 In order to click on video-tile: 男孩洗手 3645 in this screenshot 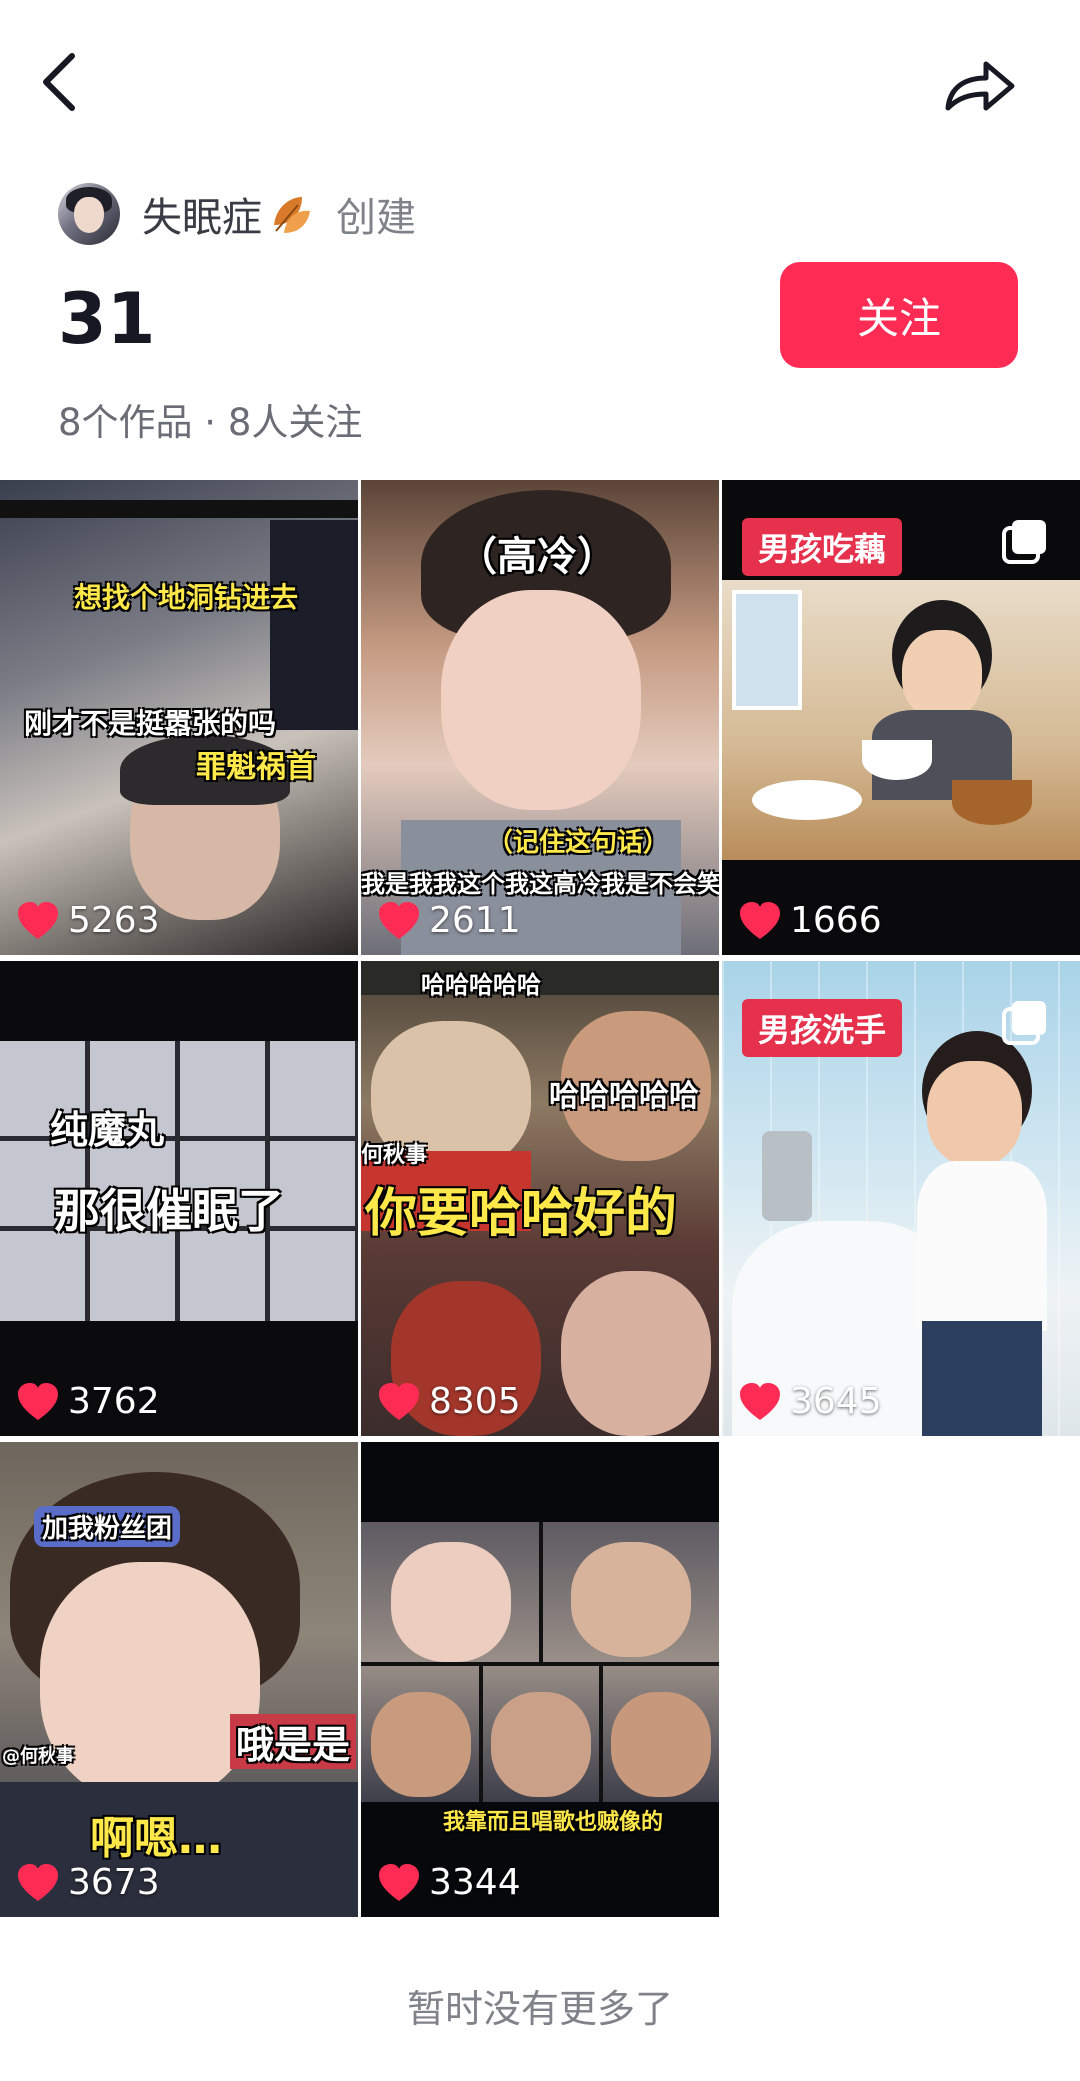, I will do `click(901, 1198)`.